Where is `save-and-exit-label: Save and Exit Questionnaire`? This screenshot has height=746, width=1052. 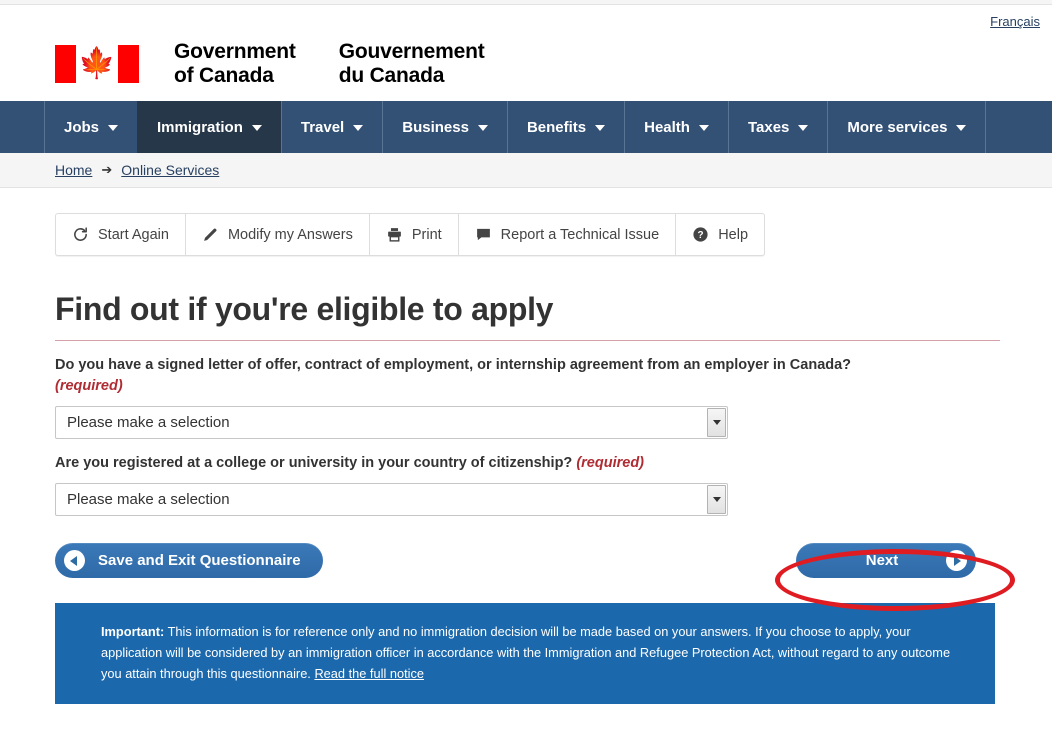 save-and-exit-label: Save and Exit Questionnaire is located at coordinates (199, 561).